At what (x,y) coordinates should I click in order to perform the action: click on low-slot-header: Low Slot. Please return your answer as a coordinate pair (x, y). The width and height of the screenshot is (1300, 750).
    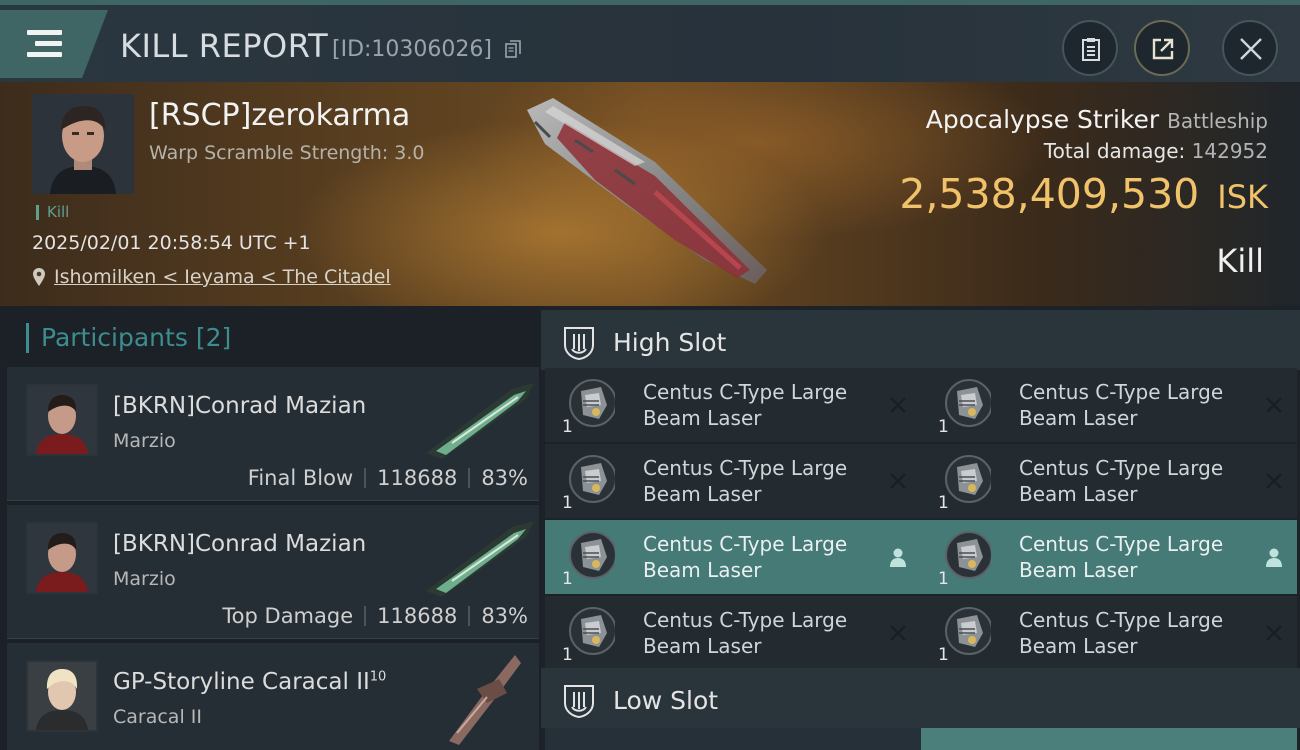
    Looking at the image, I should click on (920, 698).